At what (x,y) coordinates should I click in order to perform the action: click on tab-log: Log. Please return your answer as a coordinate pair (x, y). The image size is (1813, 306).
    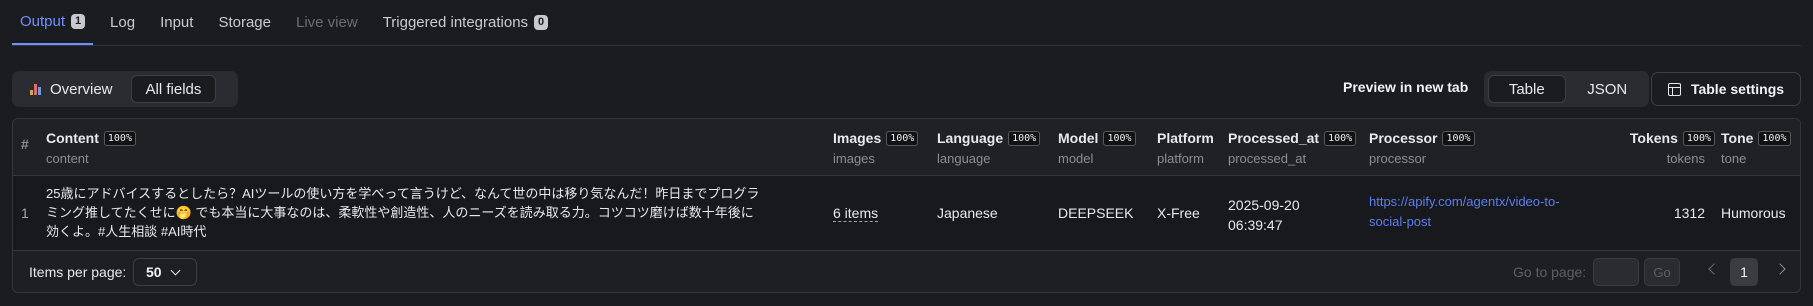
    Looking at the image, I should click on (122, 22).